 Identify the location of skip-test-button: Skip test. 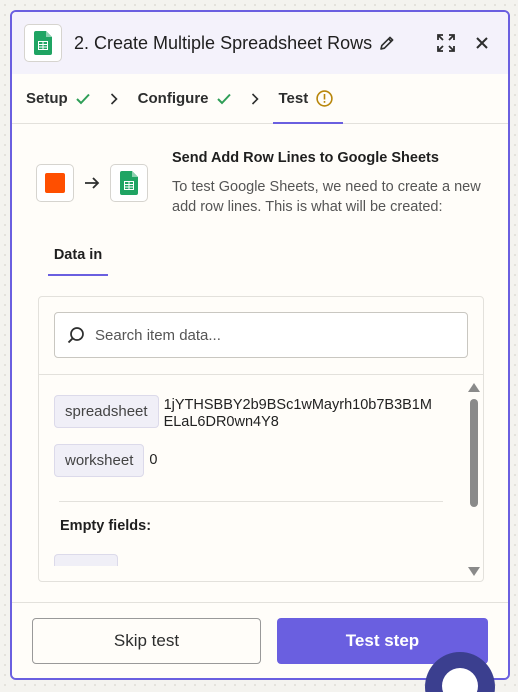
(146, 640).